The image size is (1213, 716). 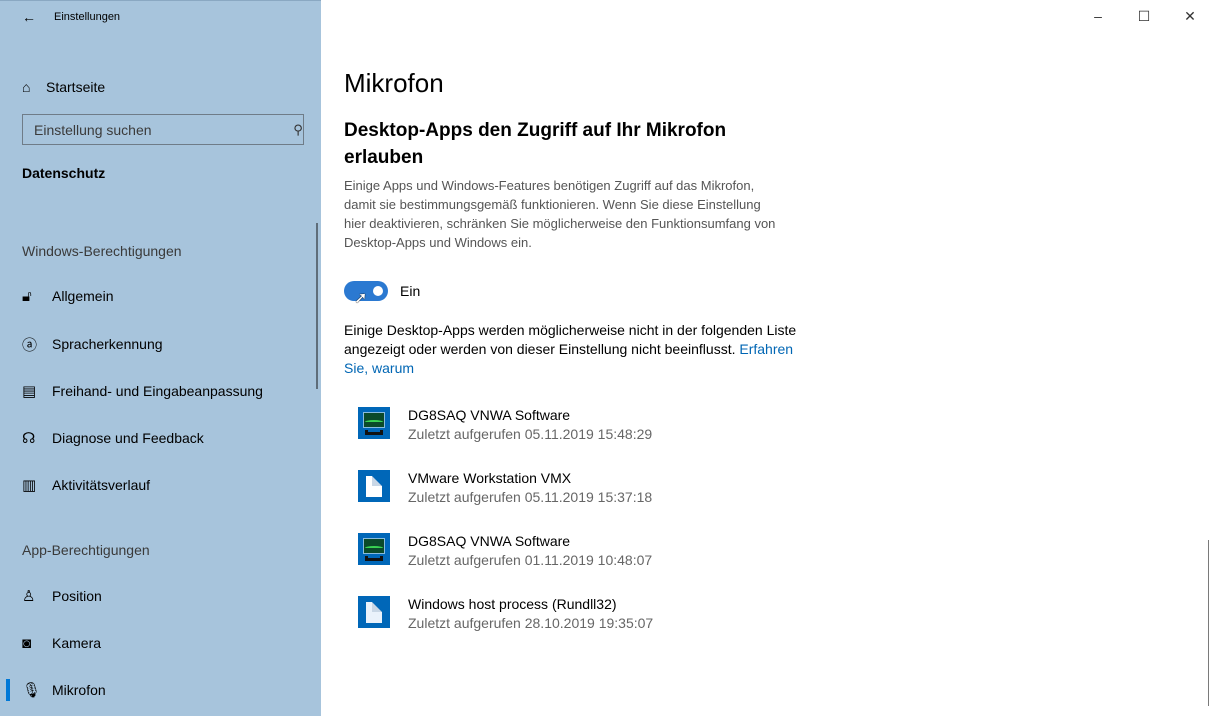 What do you see at coordinates (160, 296) in the screenshot?
I see `sidebar-item-allgemein: 🔓︎ Allgemein` at bounding box center [160, 296].